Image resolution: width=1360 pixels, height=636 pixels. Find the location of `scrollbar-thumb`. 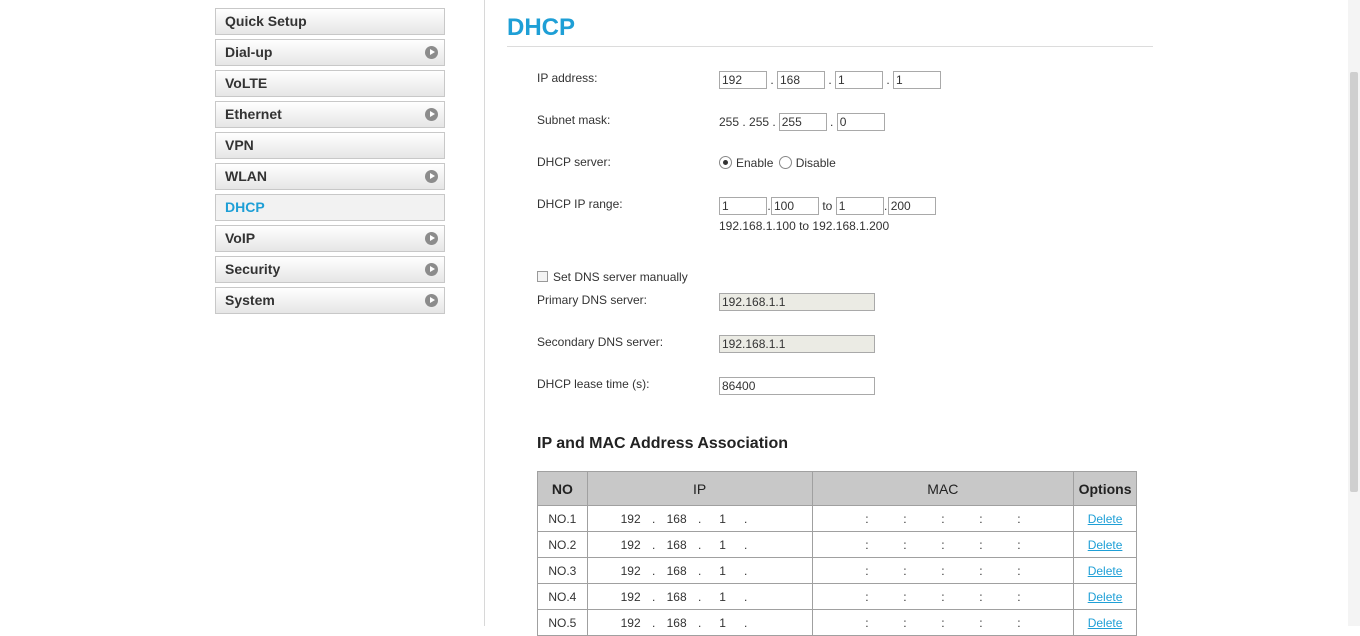

scrollbar-thumb is located at coordinates (1354, 282).